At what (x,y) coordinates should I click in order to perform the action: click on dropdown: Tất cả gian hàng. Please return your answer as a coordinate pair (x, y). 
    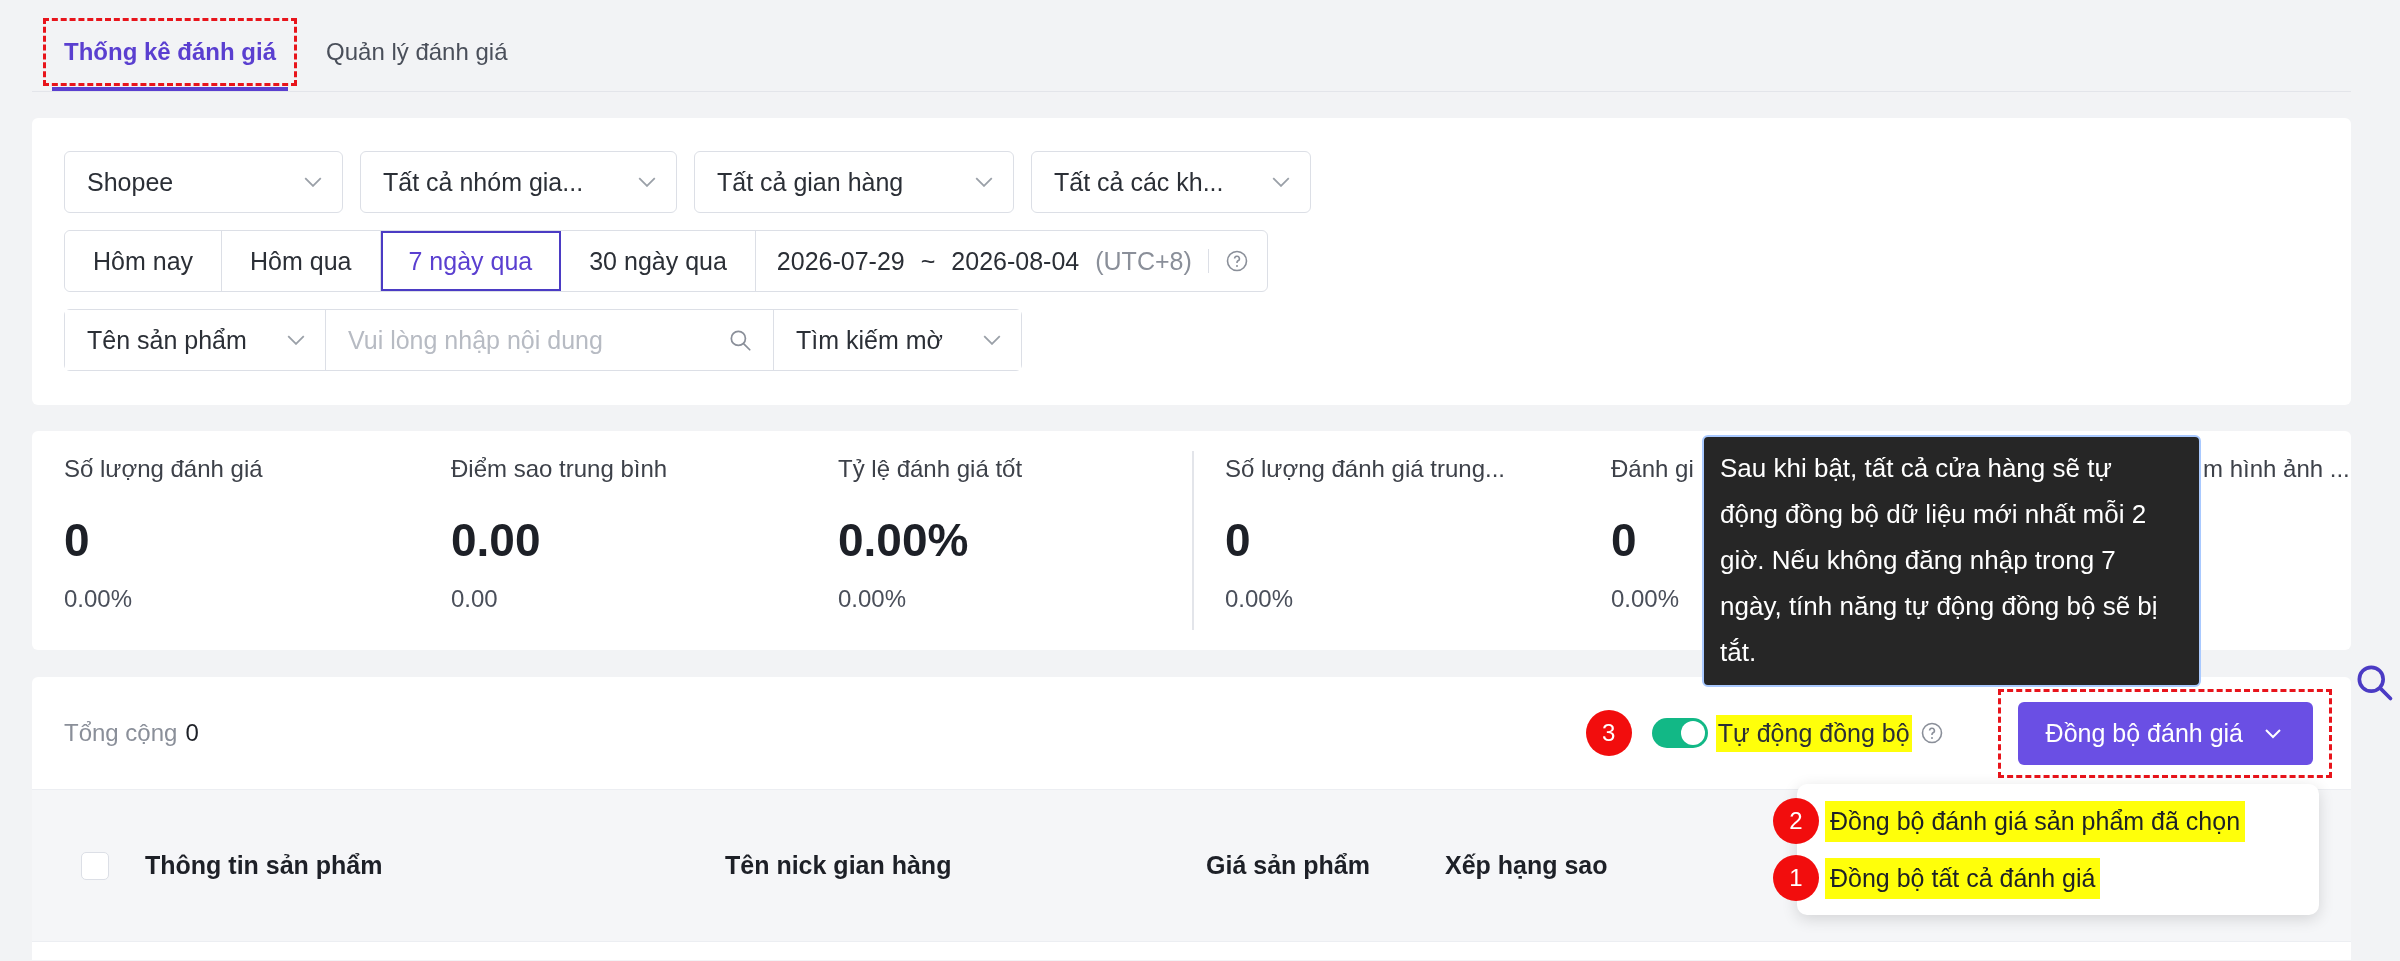
    Looking at the image, I should click on (854, 182).